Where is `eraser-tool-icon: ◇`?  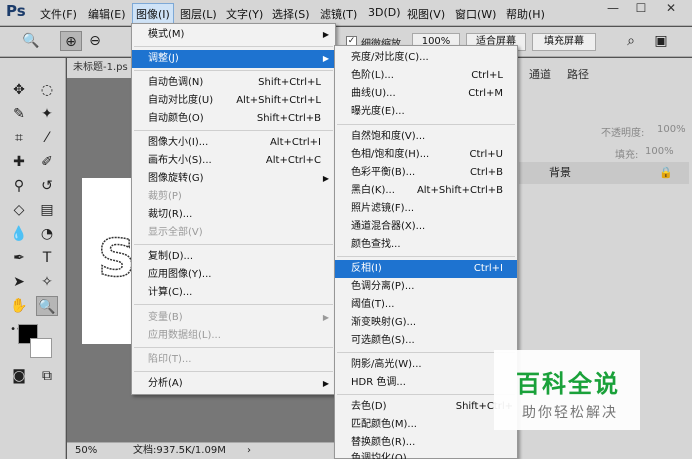 eraser-tool-icon: ◇ is located at coordinates (19, 210).